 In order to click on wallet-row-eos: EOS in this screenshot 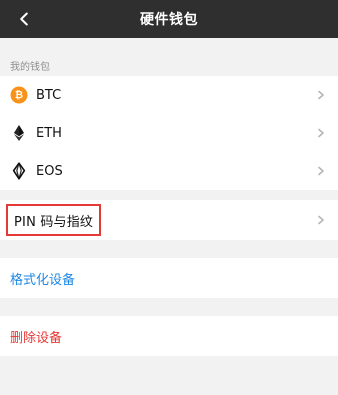, I will do `click(169, 171)`.